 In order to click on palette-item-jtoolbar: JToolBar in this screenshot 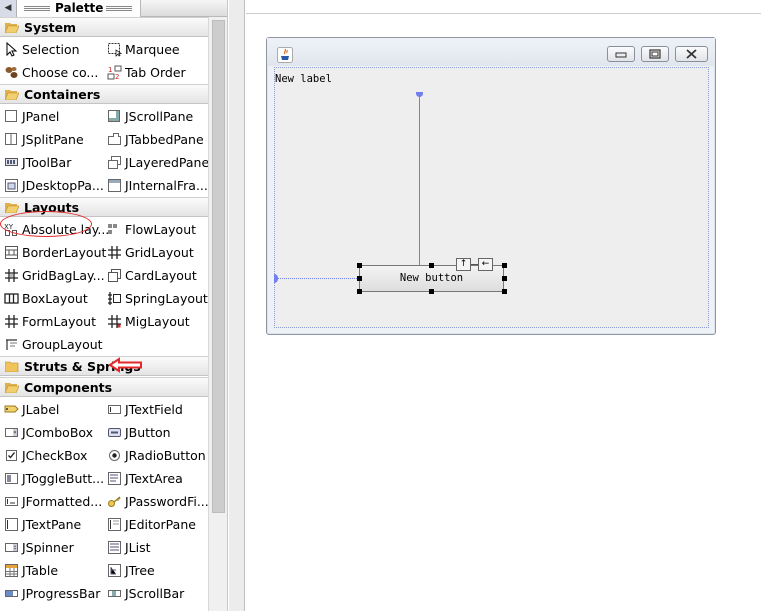, I will do `click(52, 162)`.